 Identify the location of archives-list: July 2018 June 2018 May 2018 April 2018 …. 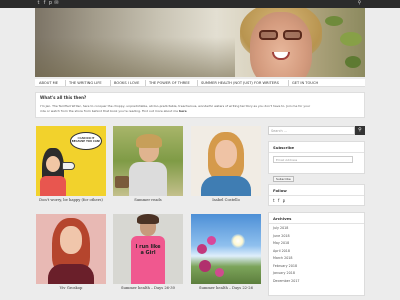
(316, 256).